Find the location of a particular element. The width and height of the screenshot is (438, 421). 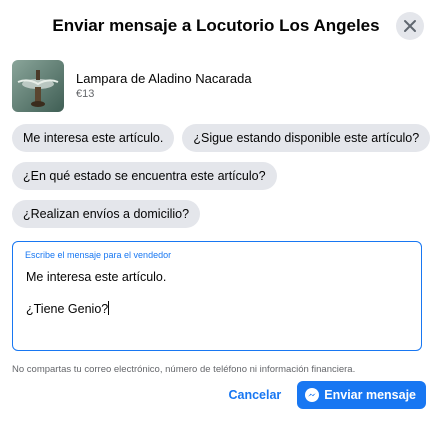

message-field-label: Escribe el mensaje para el vendedor is located at coordinates (98, 255).